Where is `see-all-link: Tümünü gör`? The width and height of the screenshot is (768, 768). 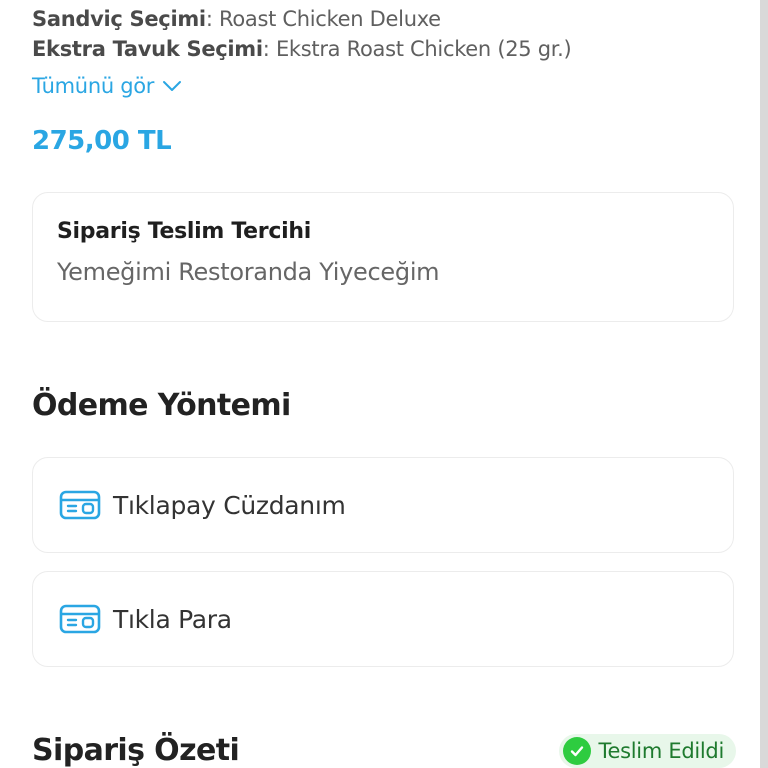 see-all-link: Tümünü gör is located at coordinates (107, 86).